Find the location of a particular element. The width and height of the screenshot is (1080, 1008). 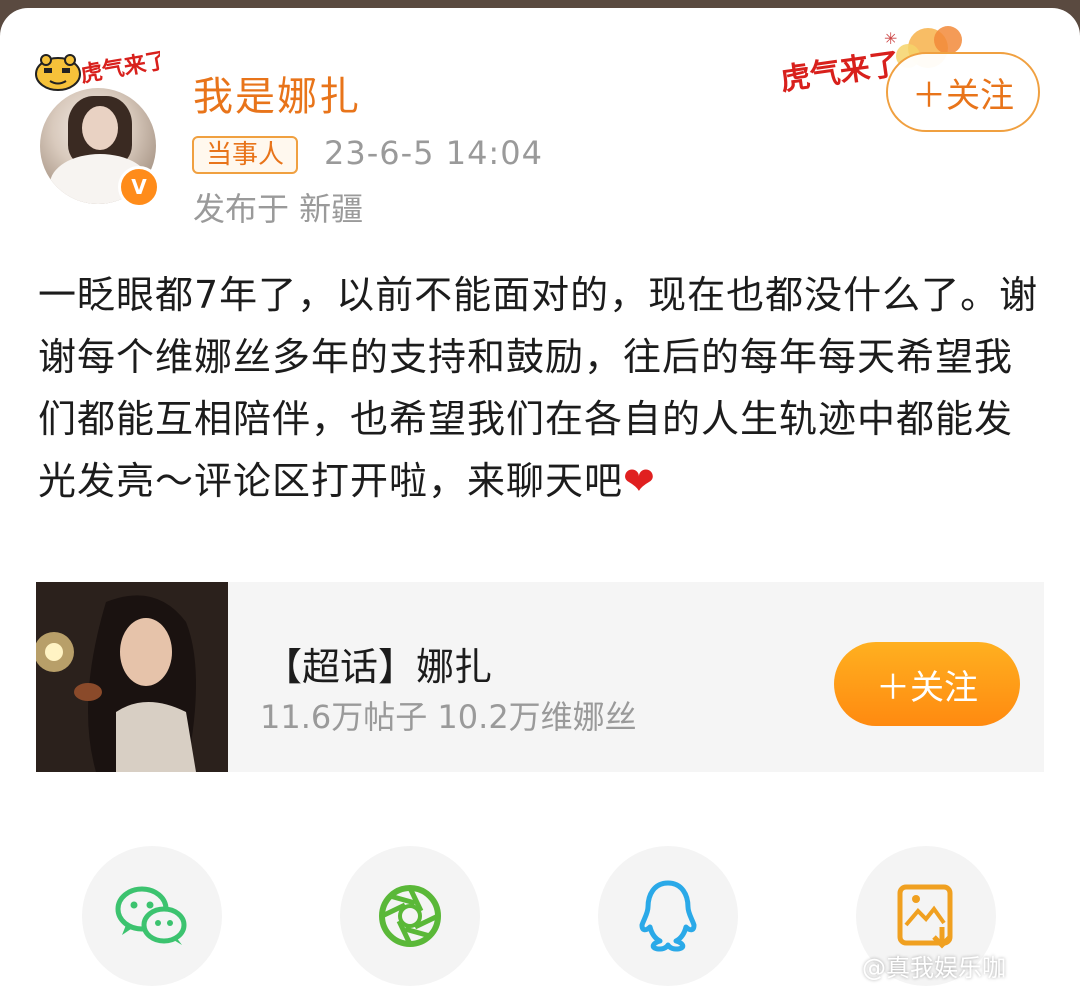

supertopic-title: 【超话】娜扎 is located at coordinates (378, 667).